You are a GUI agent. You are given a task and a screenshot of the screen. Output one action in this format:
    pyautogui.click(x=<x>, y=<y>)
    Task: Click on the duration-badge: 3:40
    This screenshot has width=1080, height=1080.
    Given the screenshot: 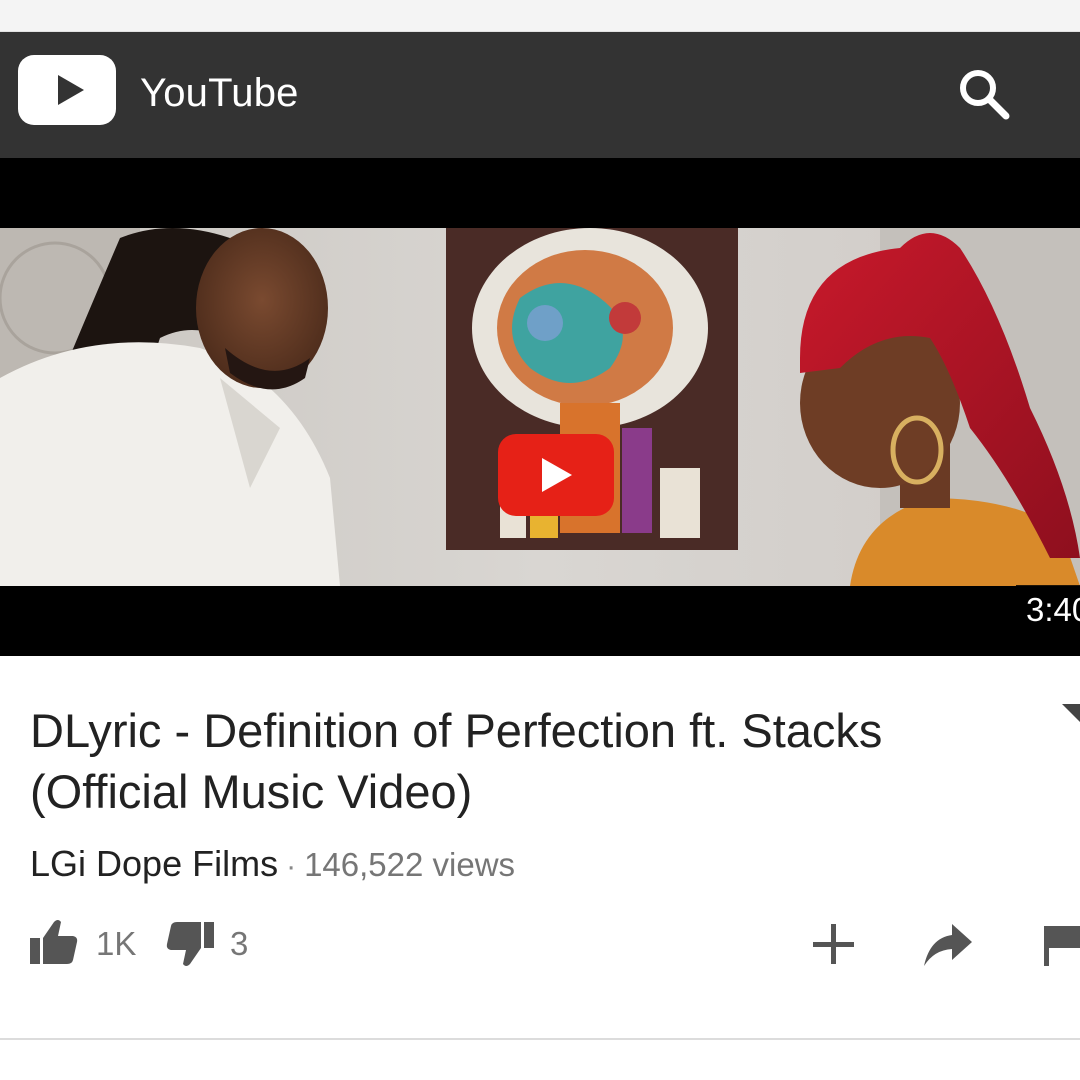 What is the action you would take?
    pyautogui.click(x=1048, y=610)
    